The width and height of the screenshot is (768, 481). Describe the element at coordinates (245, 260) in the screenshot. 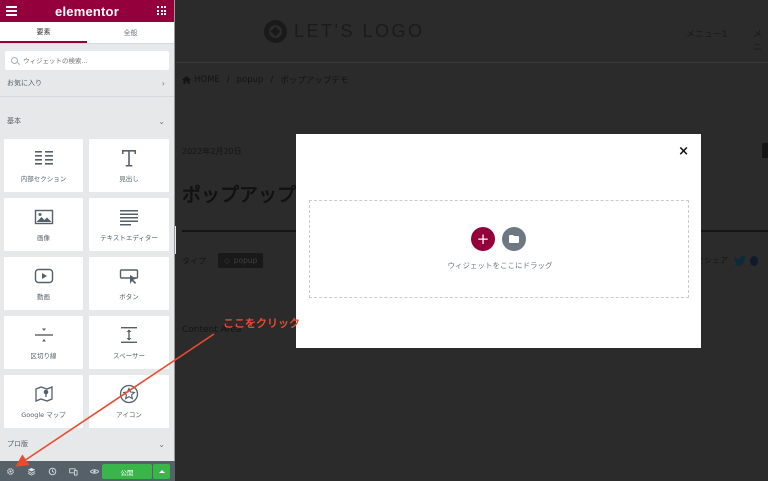

I see `tag-label: popup` at that location.